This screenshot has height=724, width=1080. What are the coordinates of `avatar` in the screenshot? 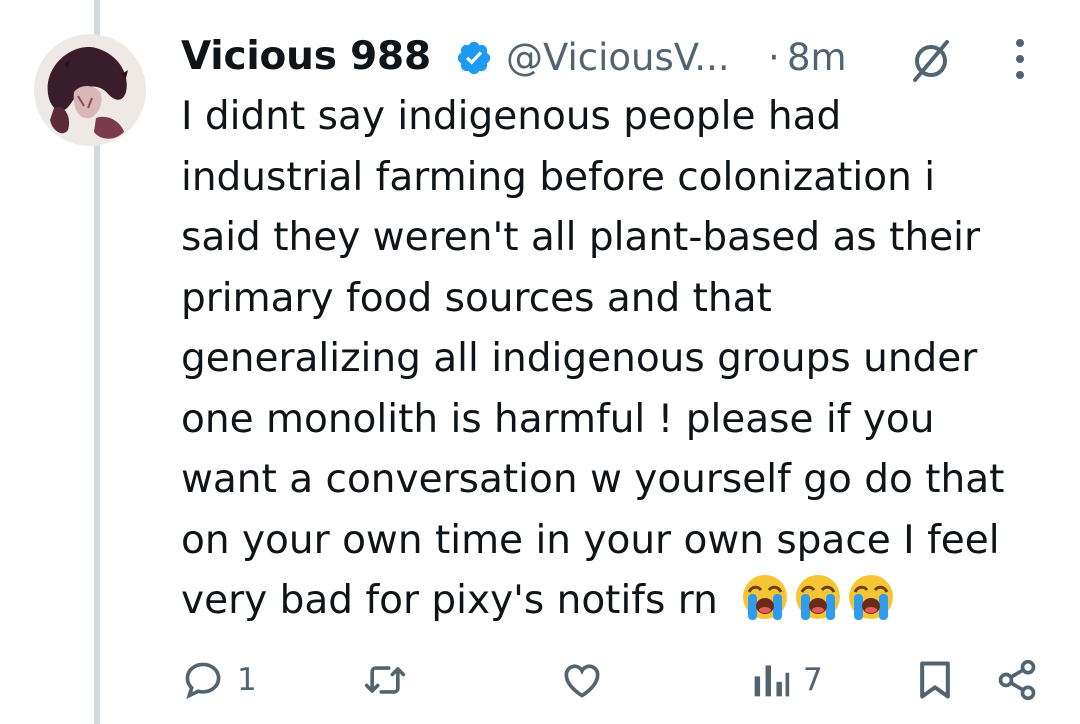 It's located at (90, 90).